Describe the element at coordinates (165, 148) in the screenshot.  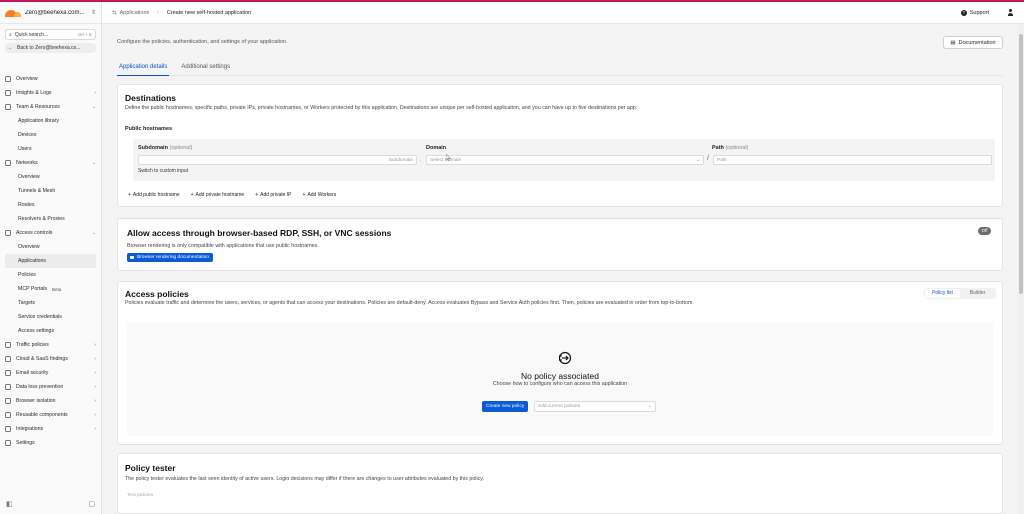
I see `subdomain-label: Subdomain (optional)` at that location.